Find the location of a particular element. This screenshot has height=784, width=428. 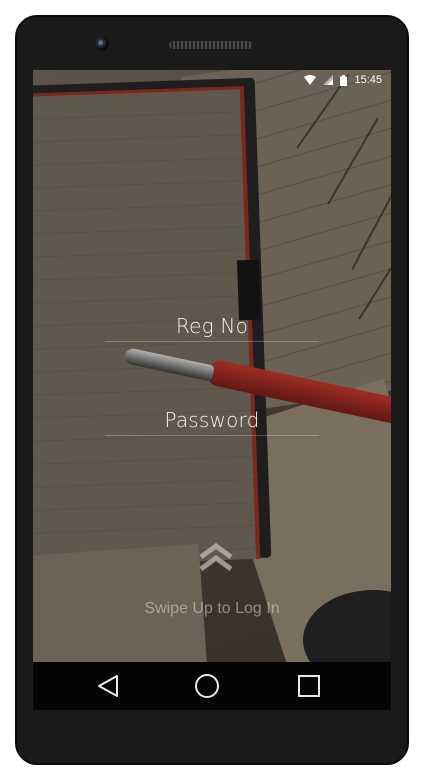

recents-icon is located at coordinates (309, 686).